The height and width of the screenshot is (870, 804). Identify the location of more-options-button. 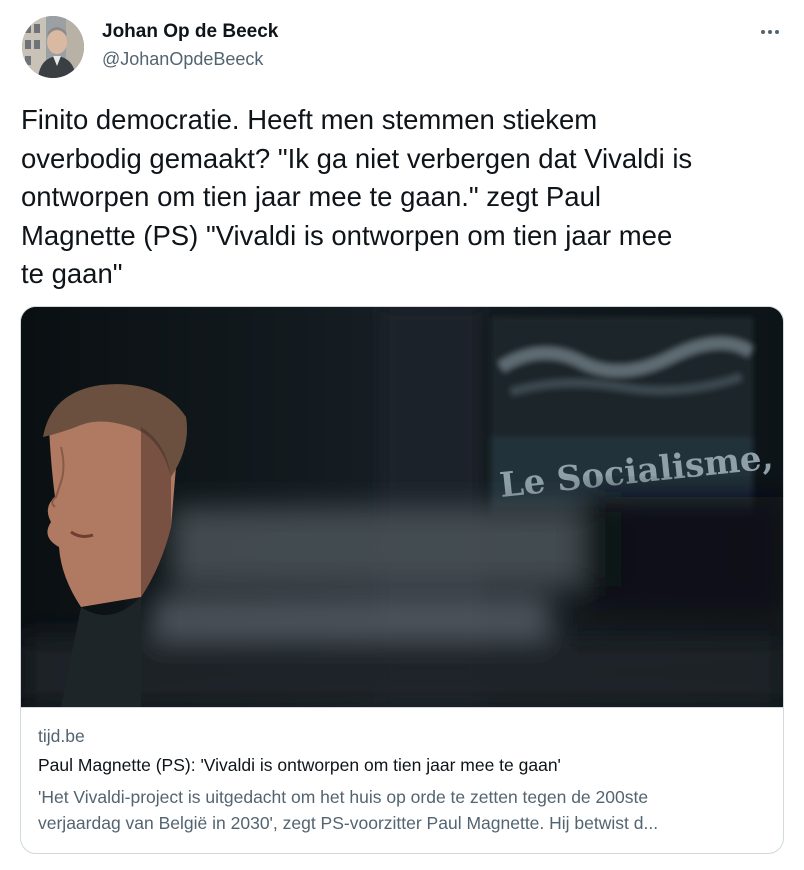
(770, 32).